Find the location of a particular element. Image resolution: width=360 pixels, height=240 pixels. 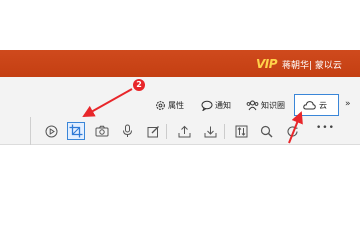

menu-item-label: 知识圈 is located at coordinates (273, 105).